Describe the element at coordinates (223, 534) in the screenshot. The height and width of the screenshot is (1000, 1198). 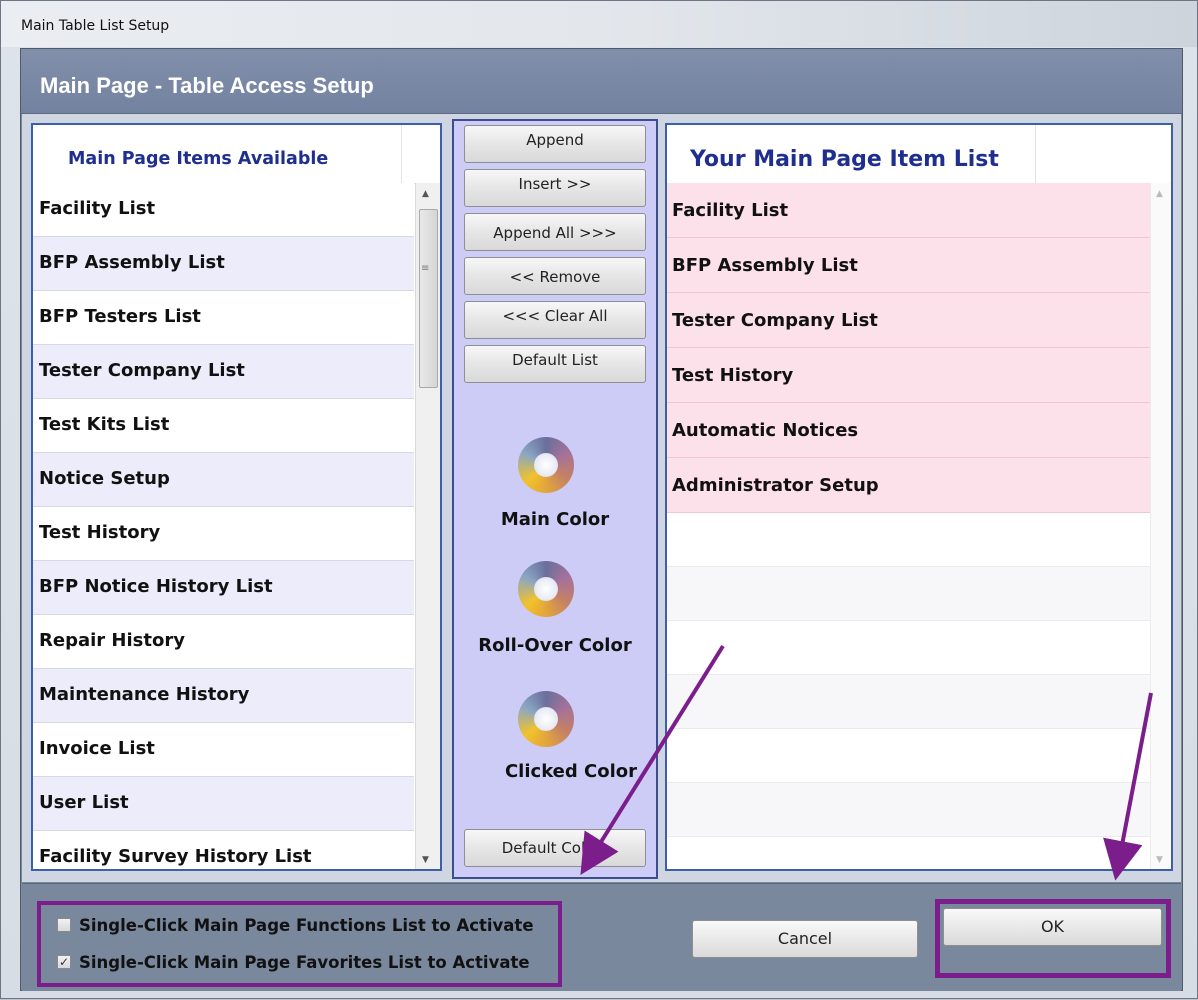
I see `available-item: Test History` at that location.